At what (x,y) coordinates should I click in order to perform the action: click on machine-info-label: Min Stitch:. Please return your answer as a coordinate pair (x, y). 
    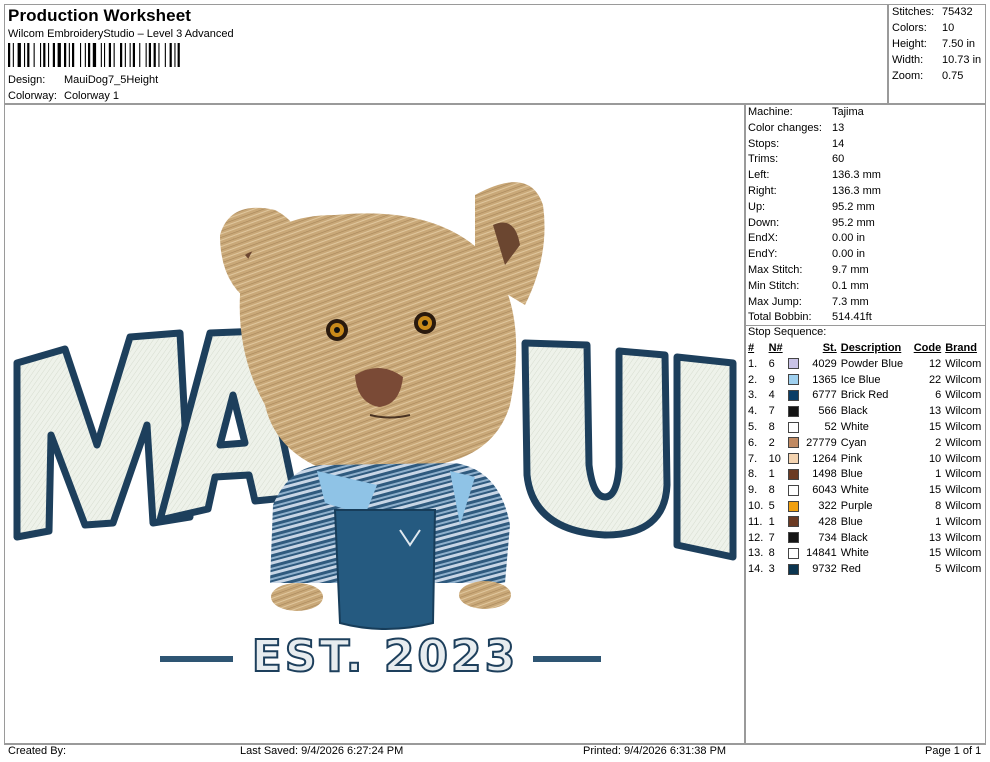
    Looking at the image, I should click on (774, 285).